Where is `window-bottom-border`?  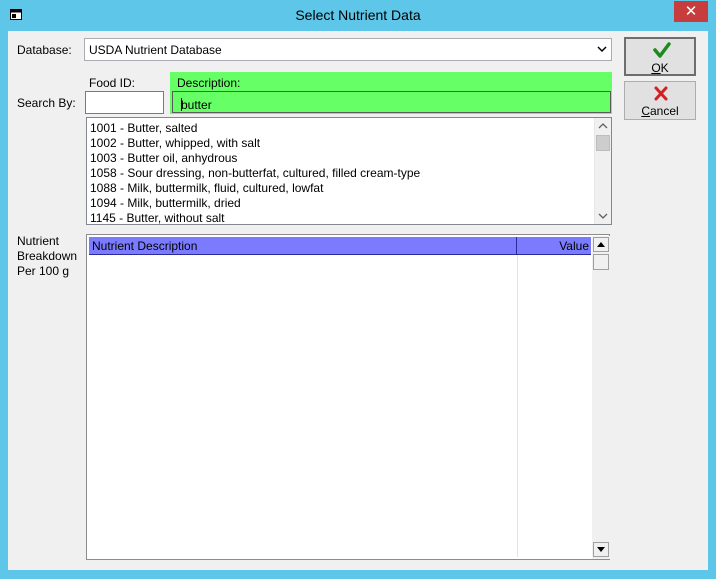 window-bottom-border is located at coordinates (358, 574).